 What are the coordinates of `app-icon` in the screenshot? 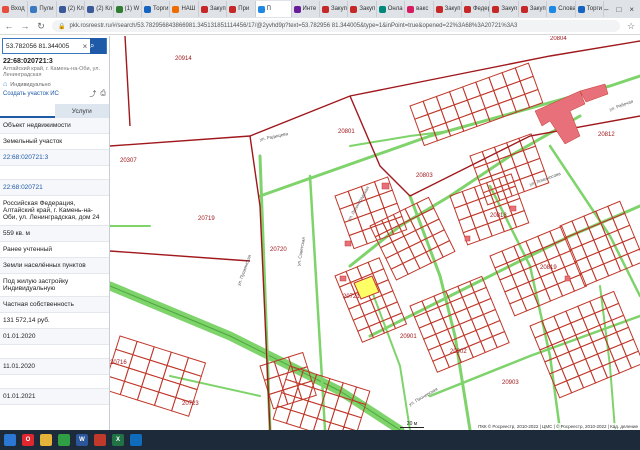 It's located at (100, 440).